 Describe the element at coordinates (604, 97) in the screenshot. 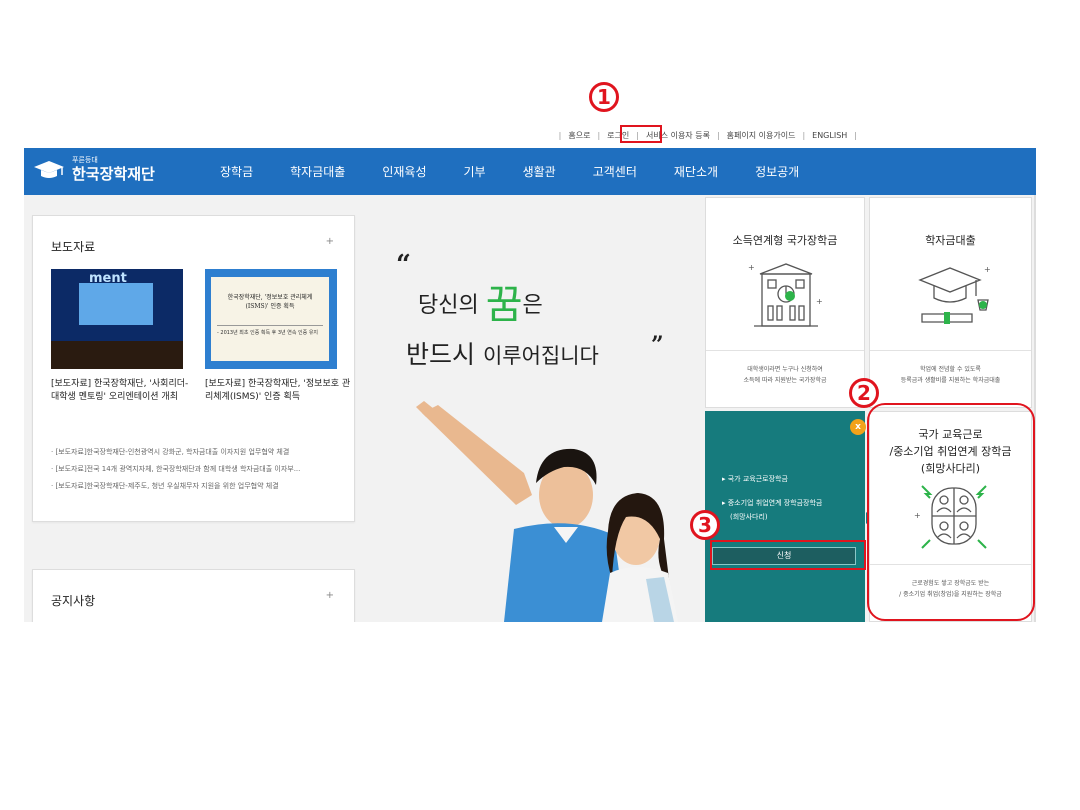

I see `annotation-1: 1` at that location.